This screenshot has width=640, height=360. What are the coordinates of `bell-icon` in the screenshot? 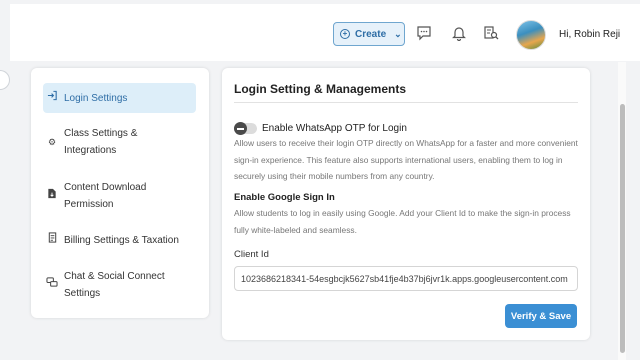 It's located at (459, 33).